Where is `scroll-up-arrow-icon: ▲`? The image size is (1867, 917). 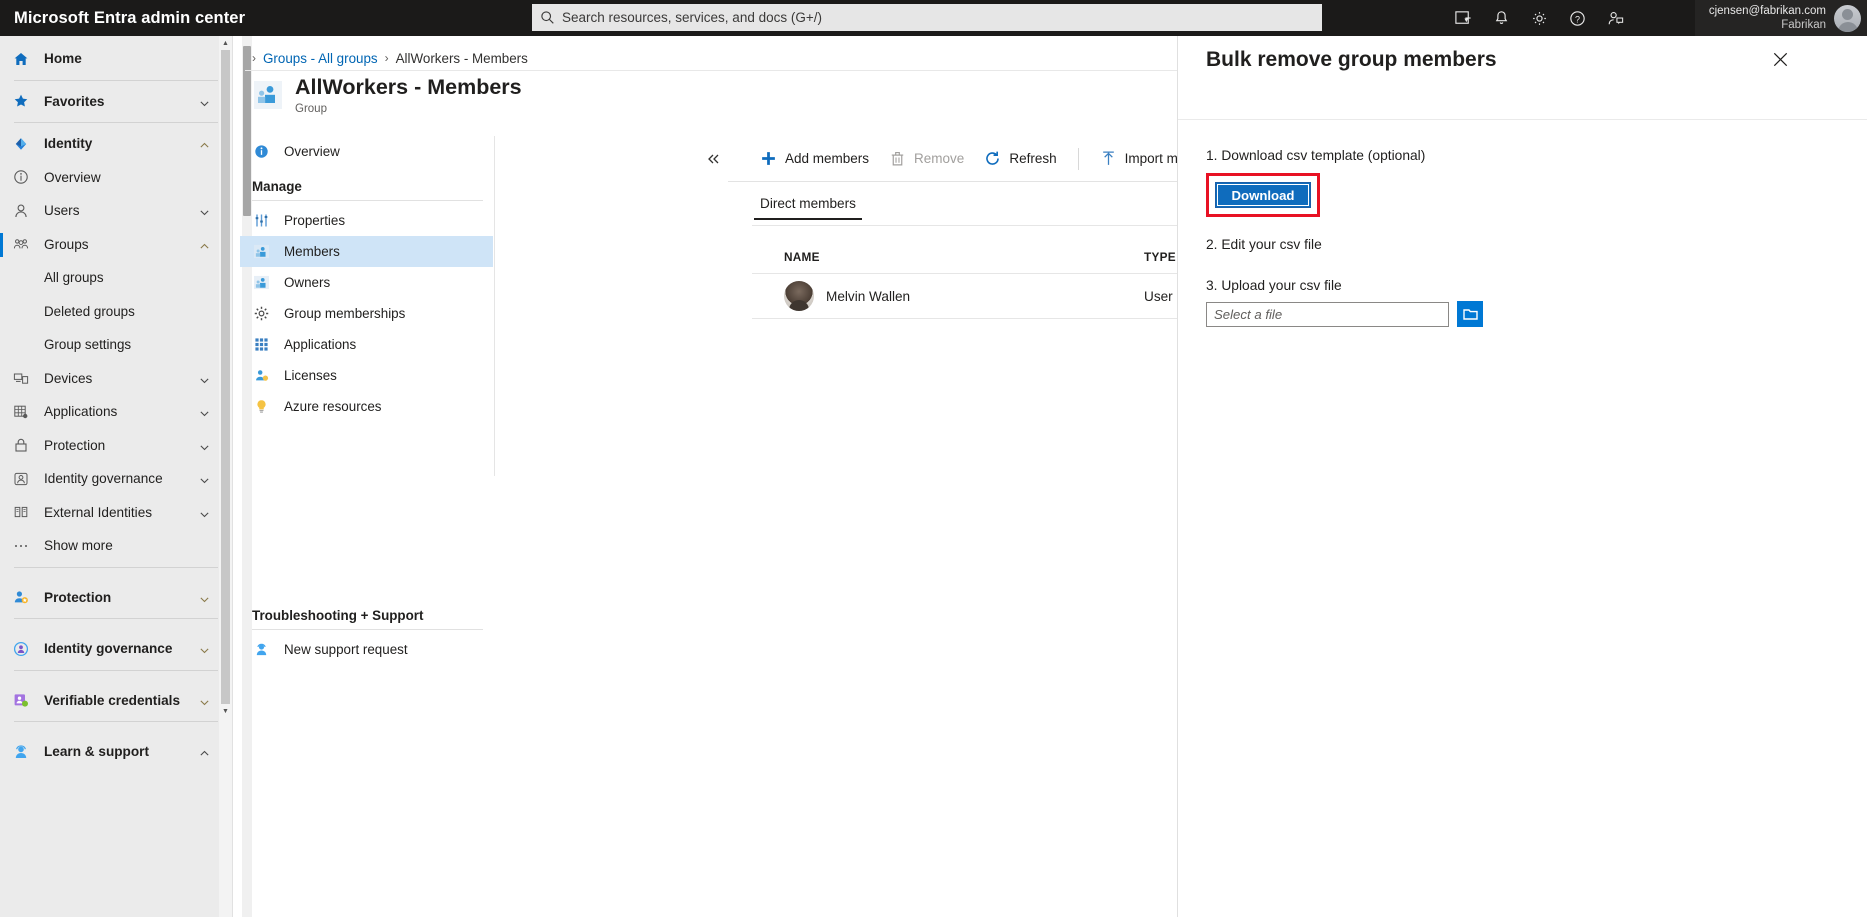 scroll-up-arrow-icon: ▲ is located at coordinates (225, 43).